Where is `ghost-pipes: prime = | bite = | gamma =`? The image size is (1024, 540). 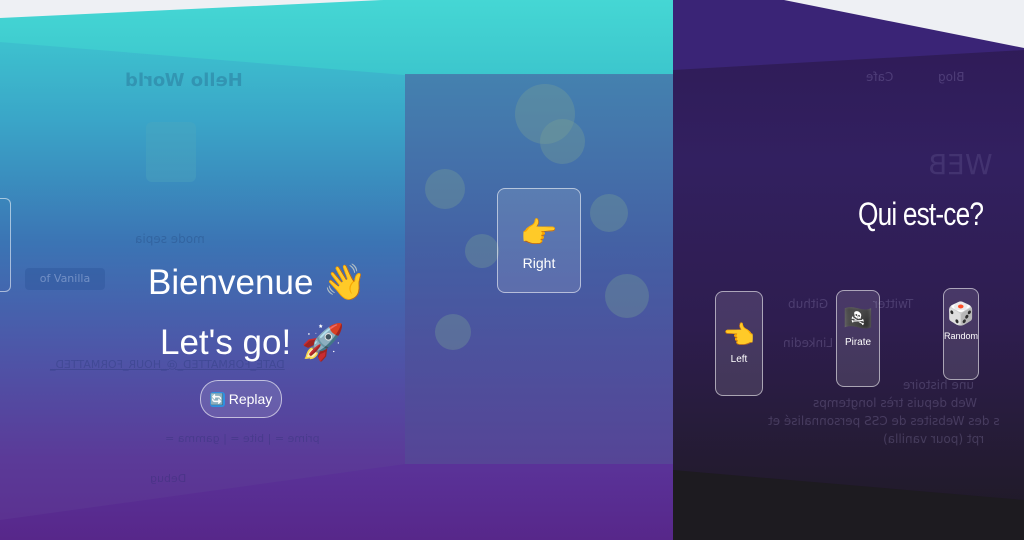 ghost-pipes: prime = | bite = | gamma = is located at coordinates (242, 438).